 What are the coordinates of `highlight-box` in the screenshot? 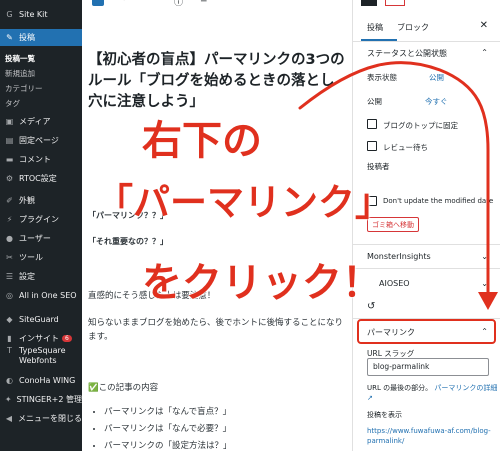 It's located at (426, 331).